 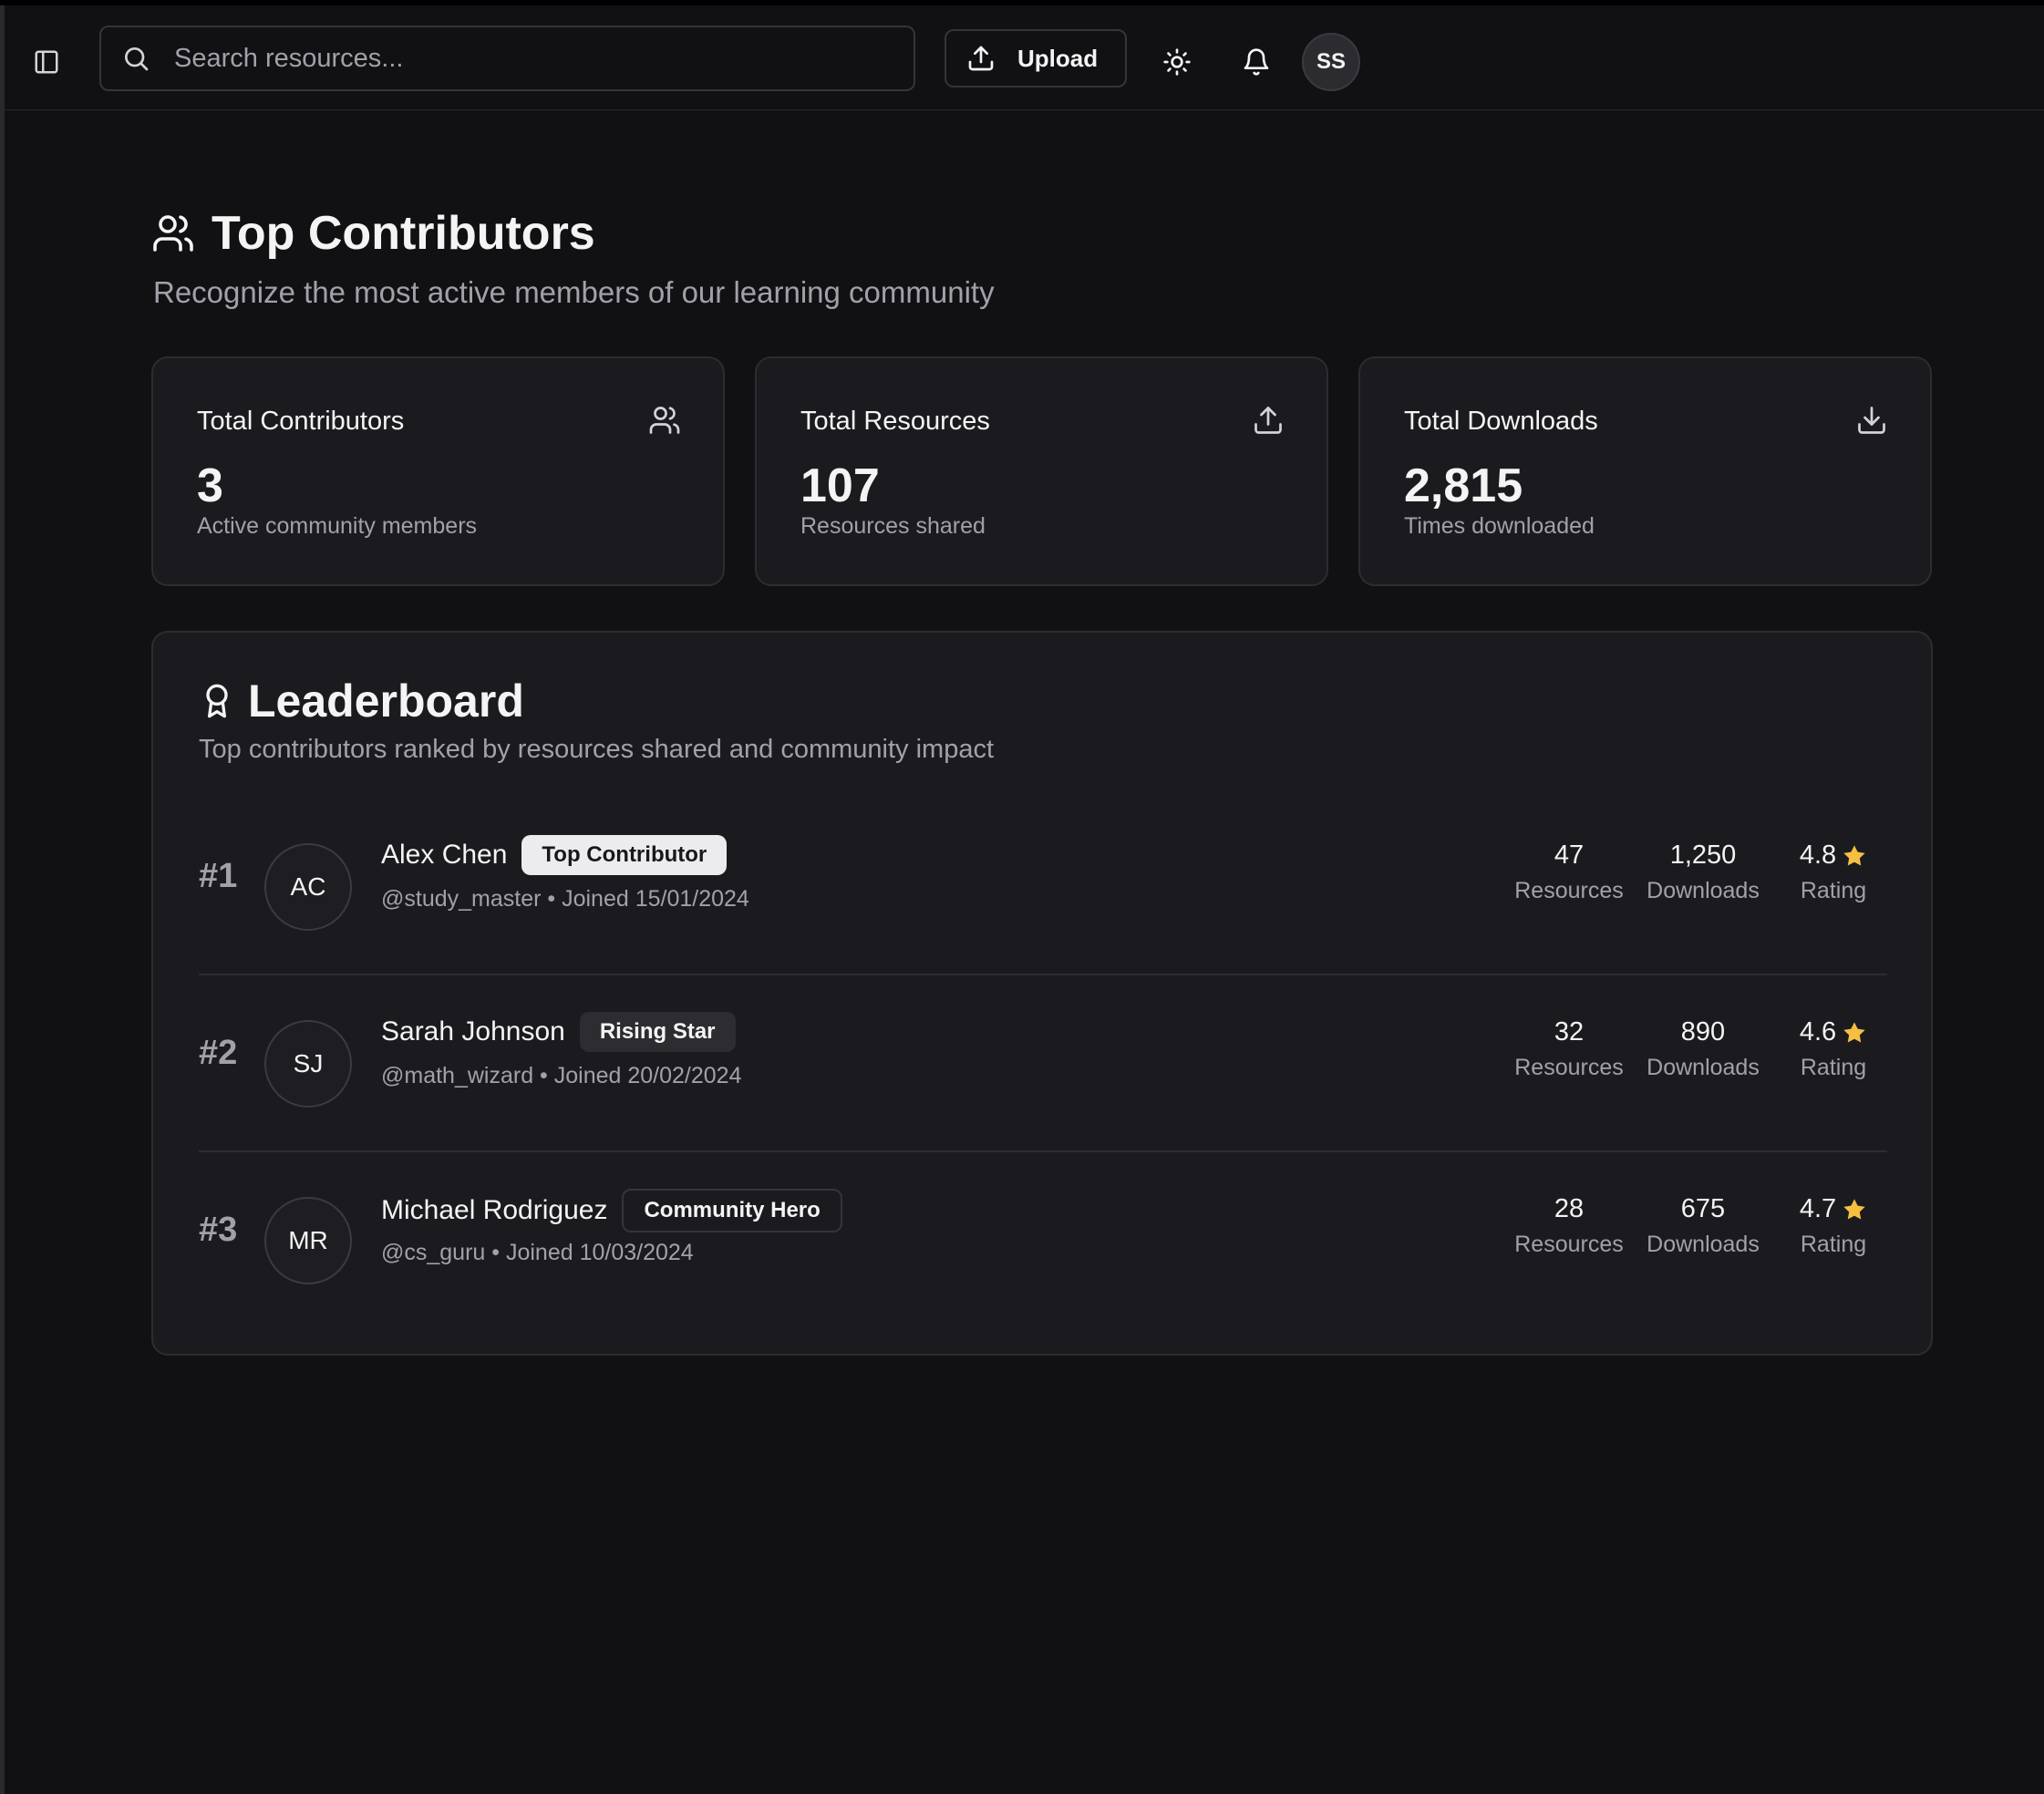 I want to click on stat-value: 2,815, so click(x=1463, y=485).